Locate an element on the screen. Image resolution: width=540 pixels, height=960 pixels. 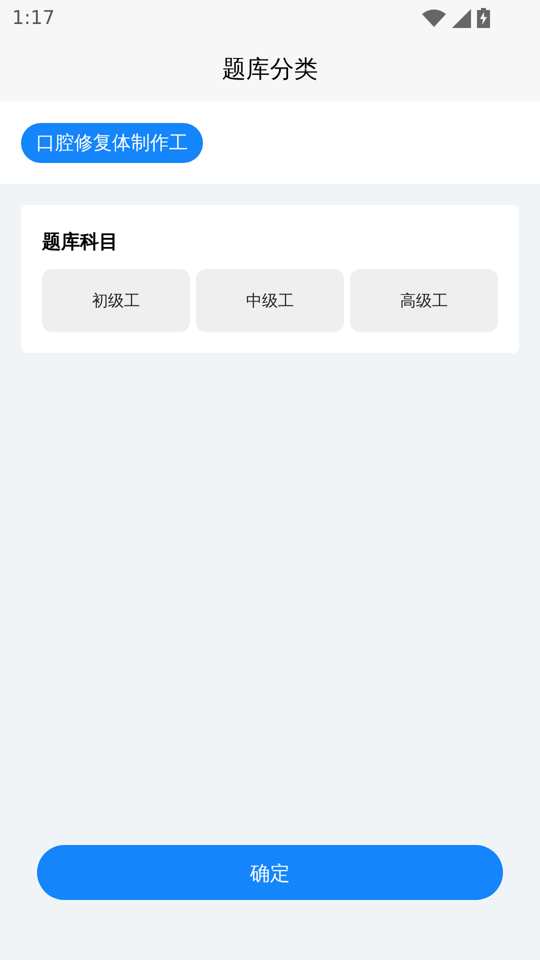
confirm-button: 确定 is located at coordinates (270, 872).